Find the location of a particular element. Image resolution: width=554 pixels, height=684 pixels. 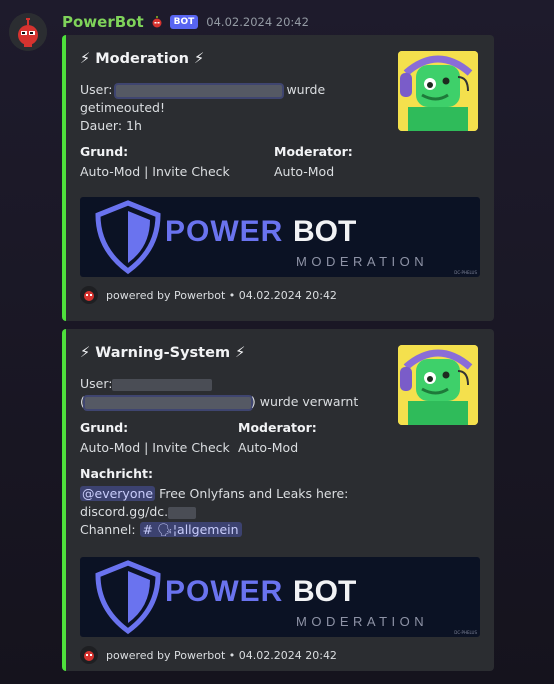

bot-avatar is located at coordinates (28, 32).